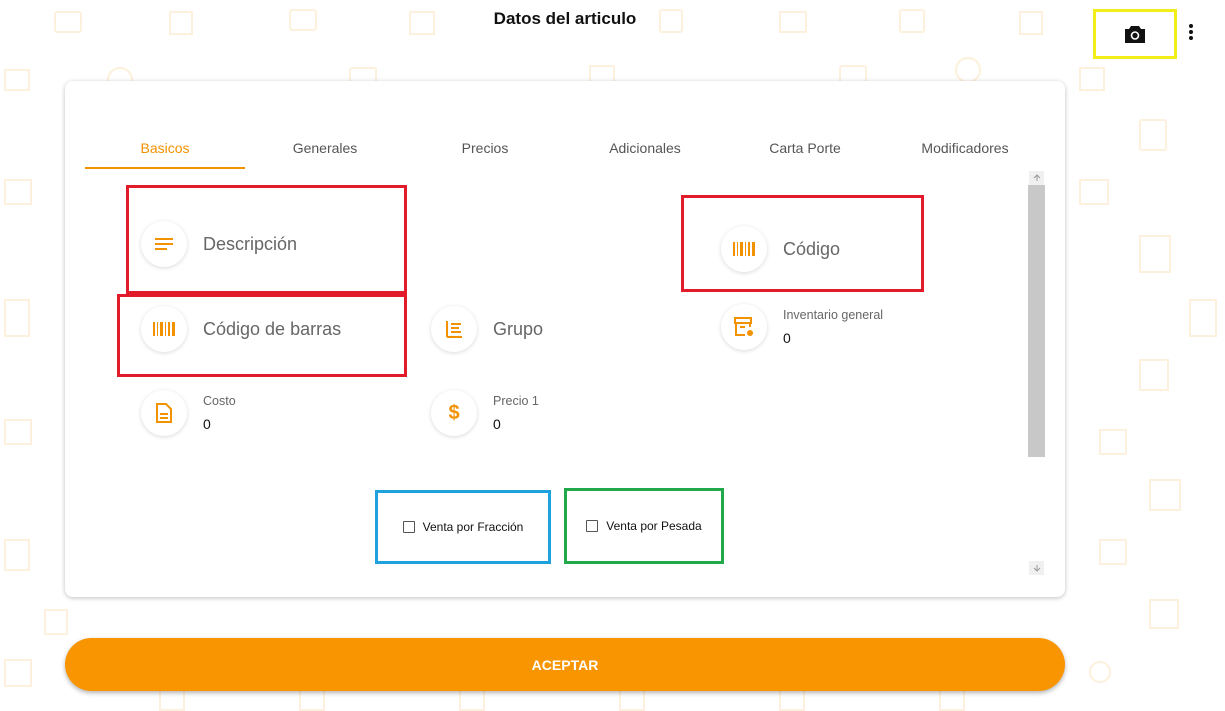 The image size is (1225, 711). Describe the element at coordinates (518, 328) in the screenshot. I see `grupo-label: Grupo` at that location.